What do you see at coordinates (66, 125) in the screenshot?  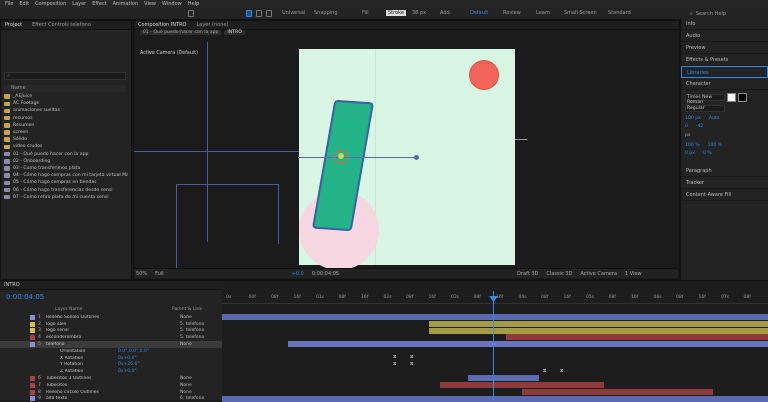 I see `project-item: Resumen` at bounding box center [66, 125].